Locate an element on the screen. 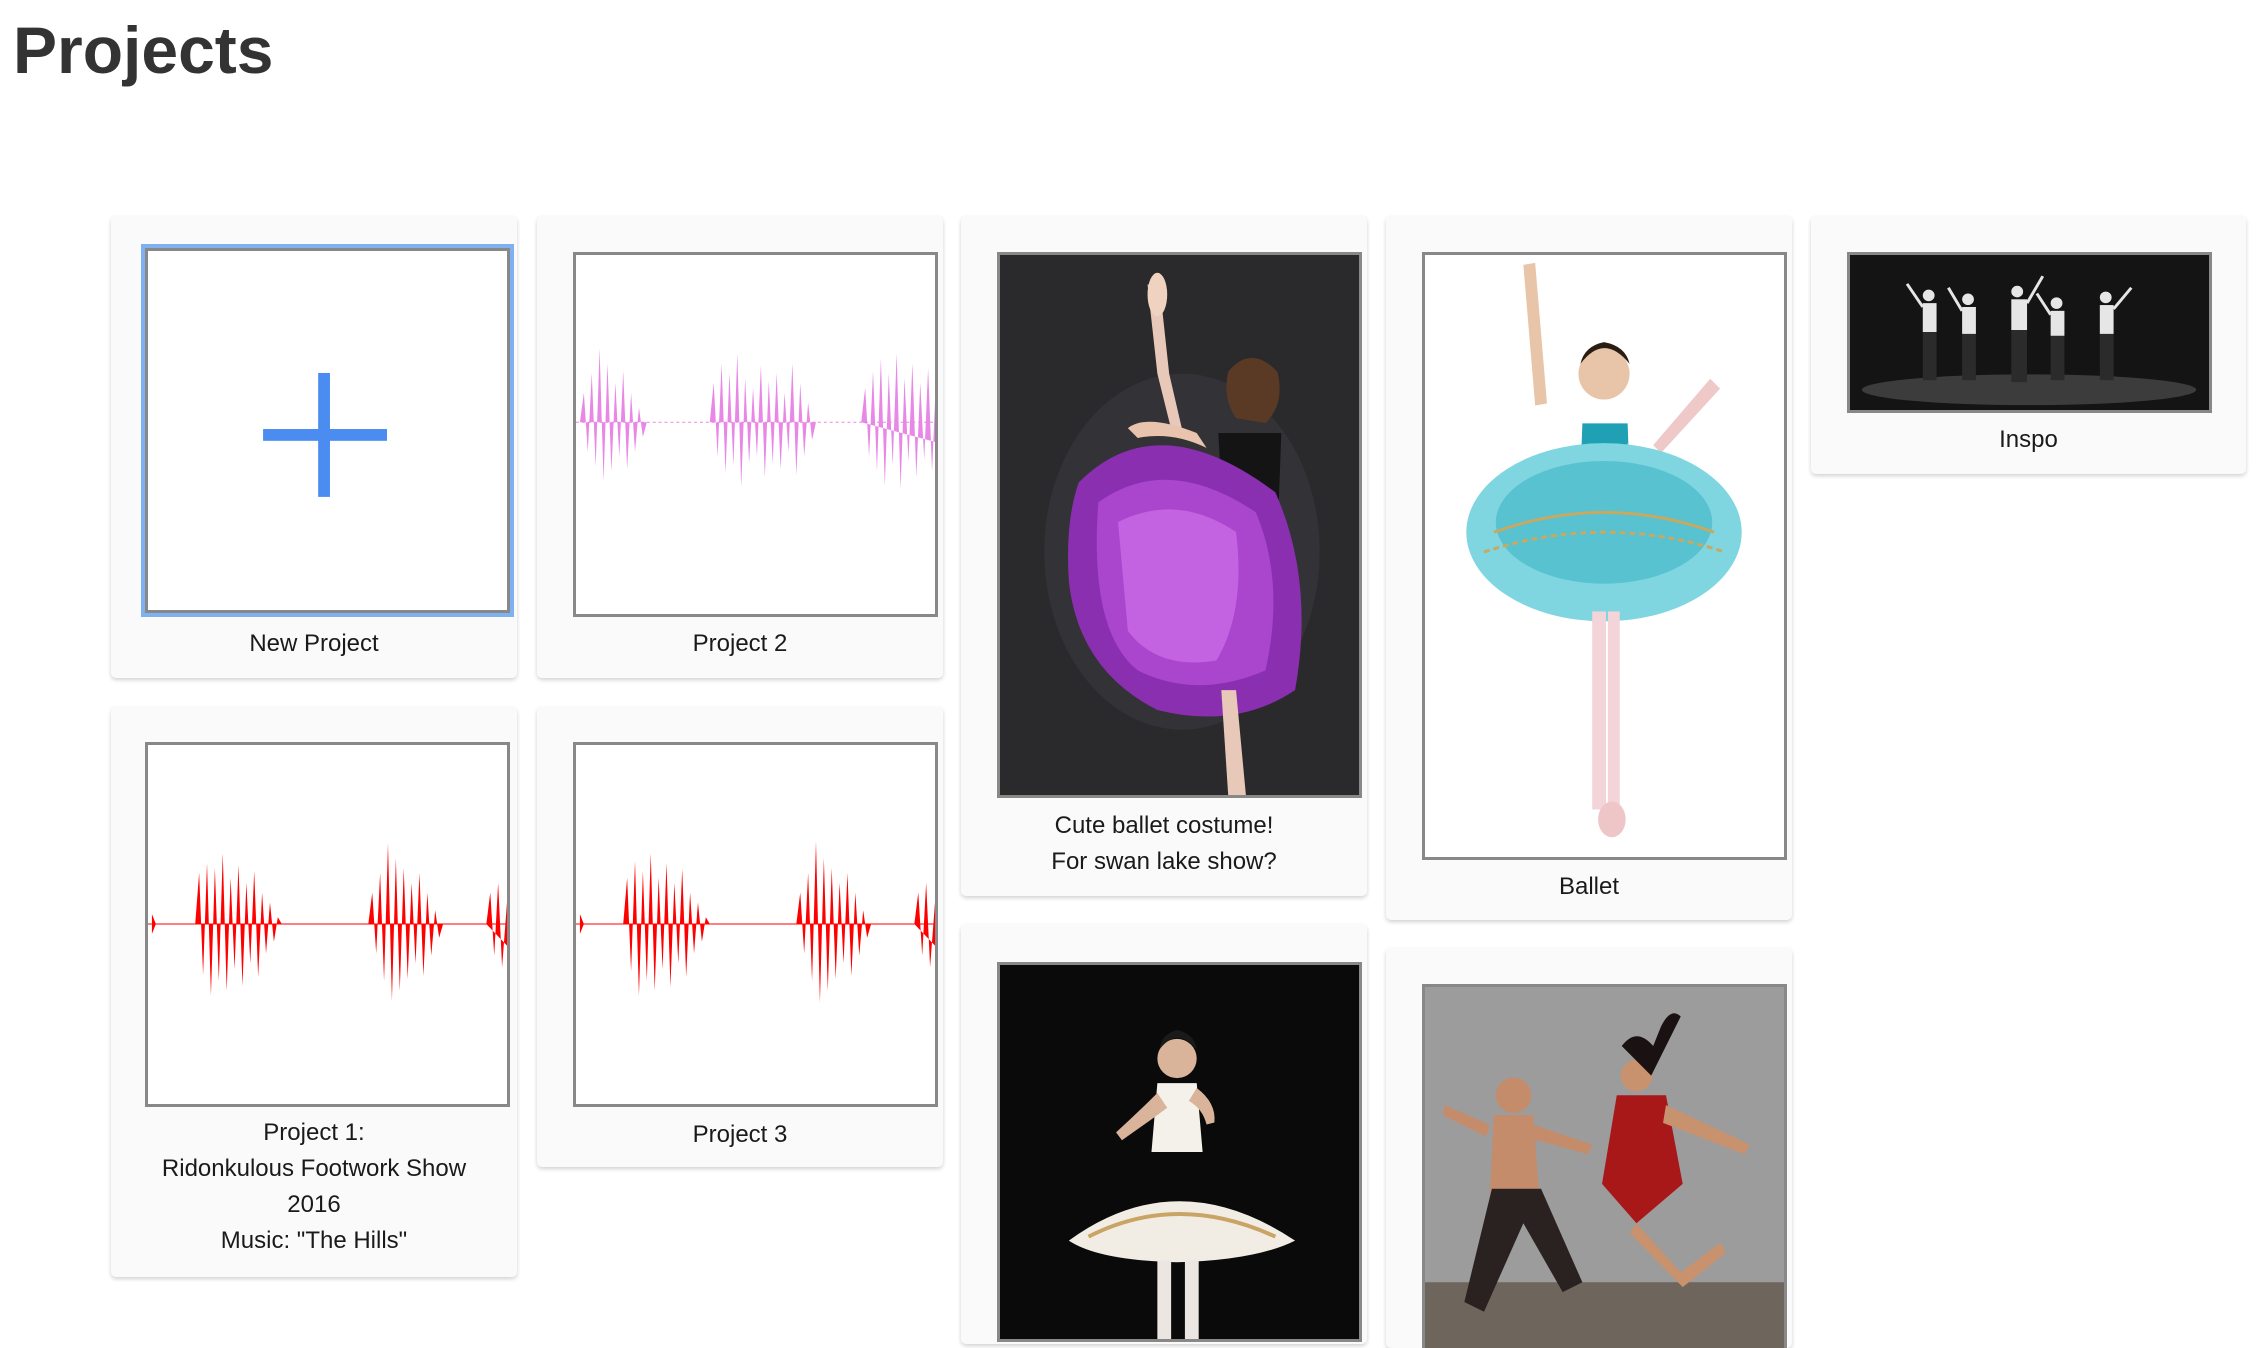 The height and width of the screenshot is (1348, 2256). project-2-card: Project 2 is located at coordinates (740, 447).